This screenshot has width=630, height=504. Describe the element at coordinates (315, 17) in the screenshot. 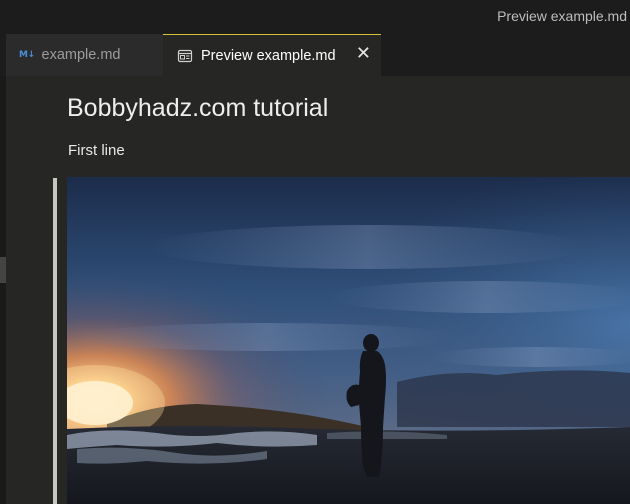

I see `title-bar: Preview example.md` at that location.